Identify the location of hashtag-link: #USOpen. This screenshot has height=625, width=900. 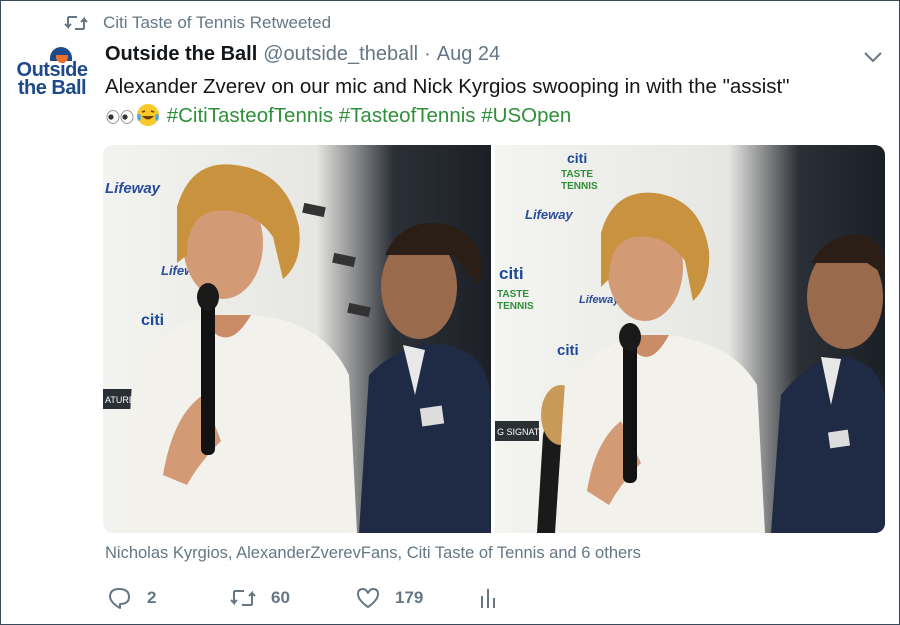
(526, 115).